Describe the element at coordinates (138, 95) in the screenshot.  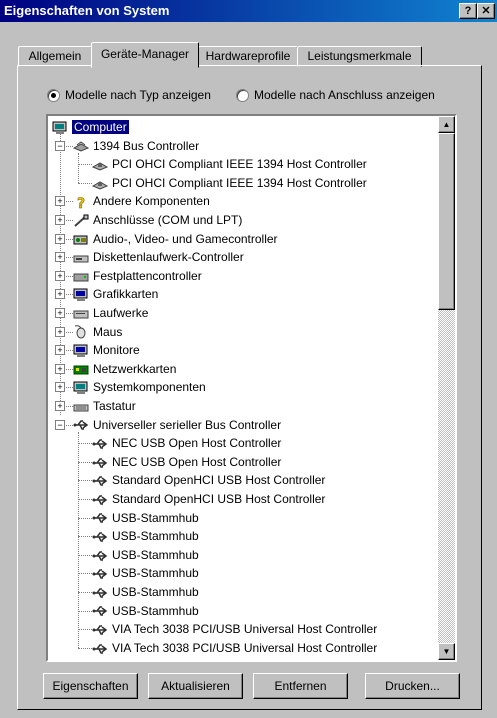
I see `radio-by-type-label: Modelle nach Typ anzeigen` at that location.